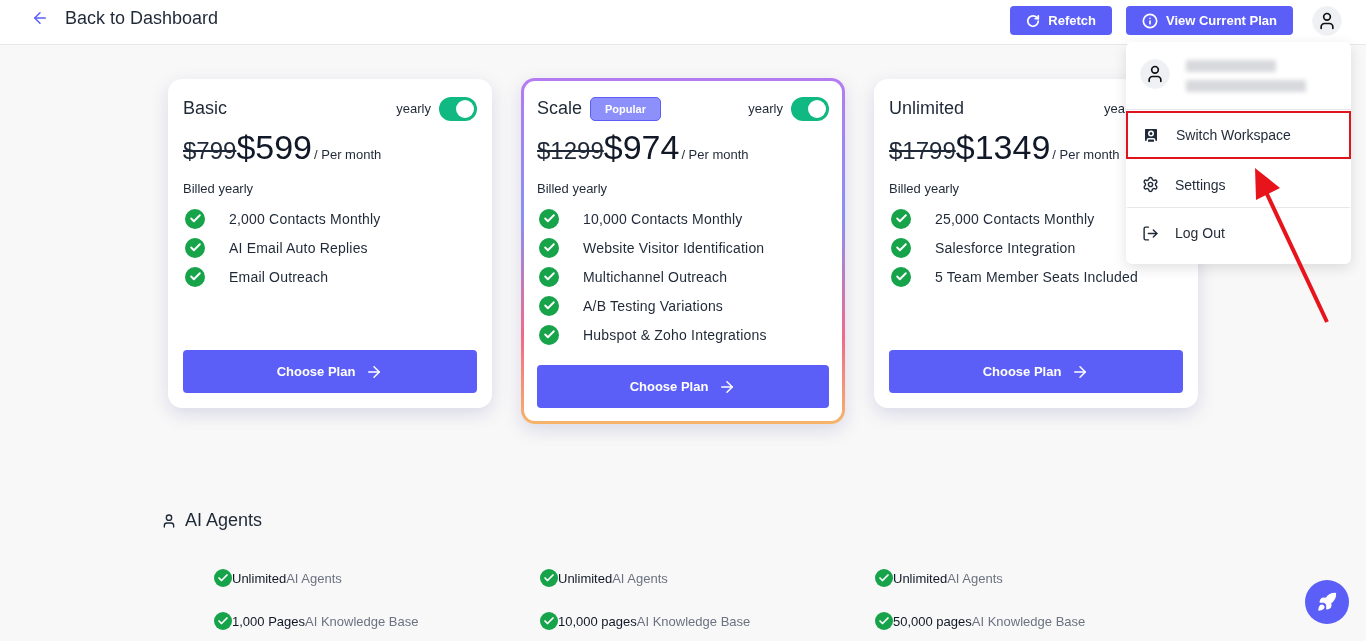  Describe the element at coordinates (274, 147) in the screenshot. I see `price: $599` at that location.